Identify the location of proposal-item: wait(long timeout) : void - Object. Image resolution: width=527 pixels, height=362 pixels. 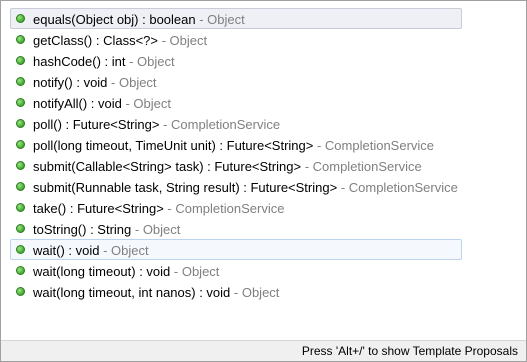
(236, 270).